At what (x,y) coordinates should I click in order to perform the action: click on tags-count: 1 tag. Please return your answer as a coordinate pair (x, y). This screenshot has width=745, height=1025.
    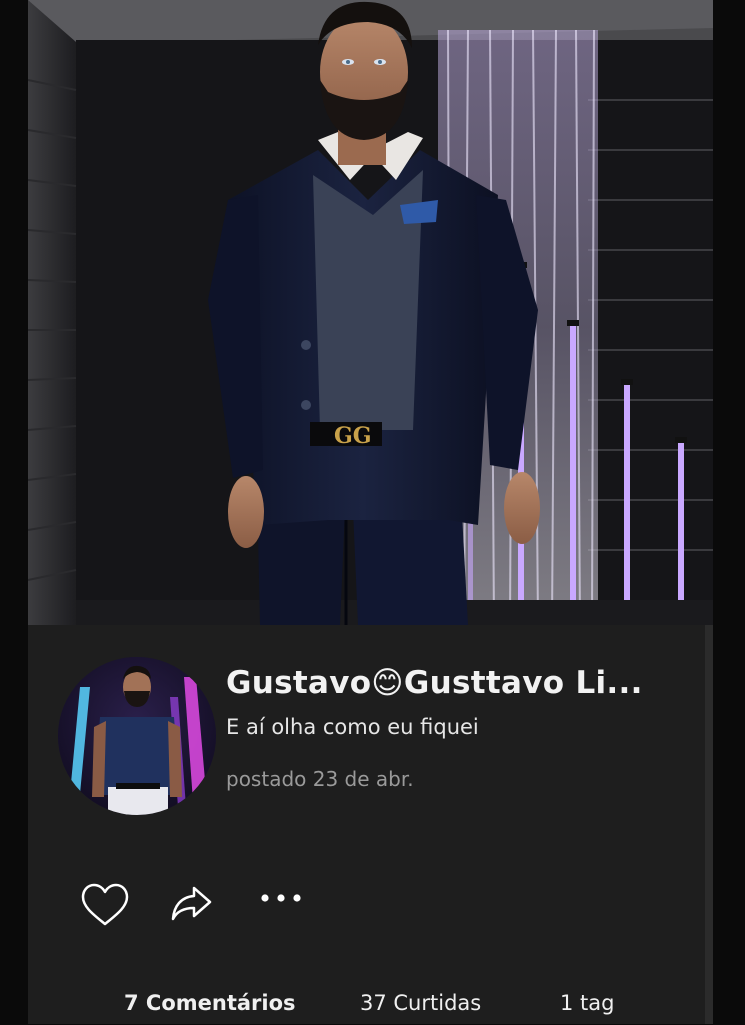
    Looking at the image, I should click on (587, 1003).